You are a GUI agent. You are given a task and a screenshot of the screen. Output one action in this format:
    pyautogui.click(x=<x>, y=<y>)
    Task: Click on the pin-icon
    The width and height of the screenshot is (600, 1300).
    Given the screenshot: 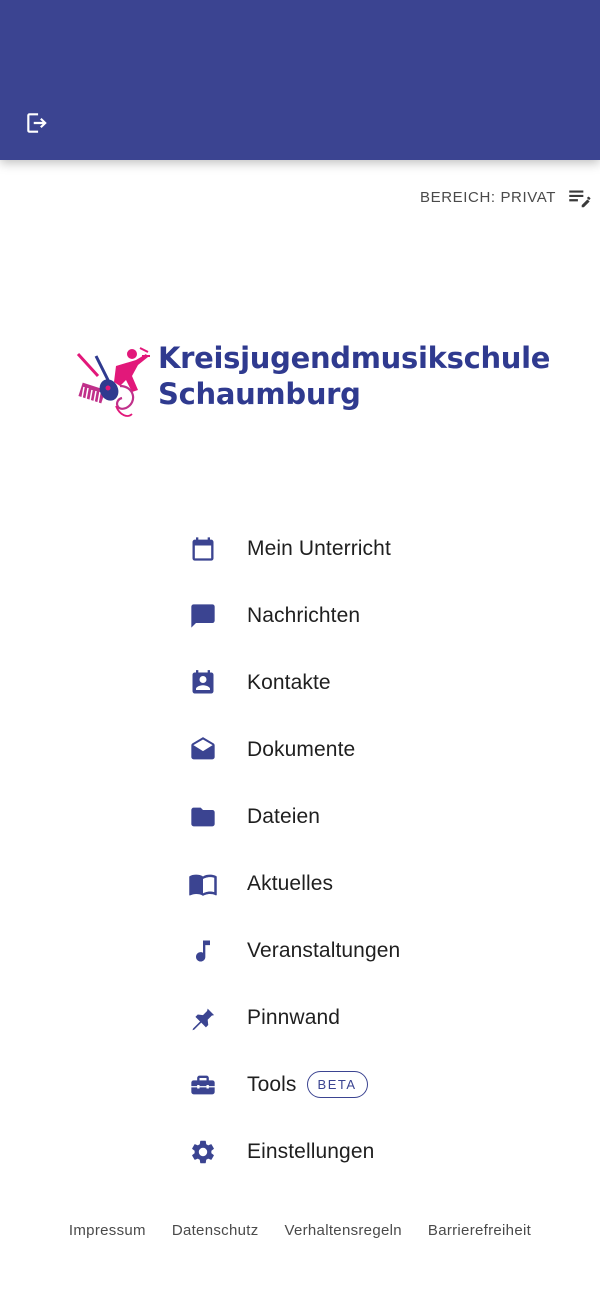 What is the action you would take?
    pyautogui.click(x=203, y=1018)
    